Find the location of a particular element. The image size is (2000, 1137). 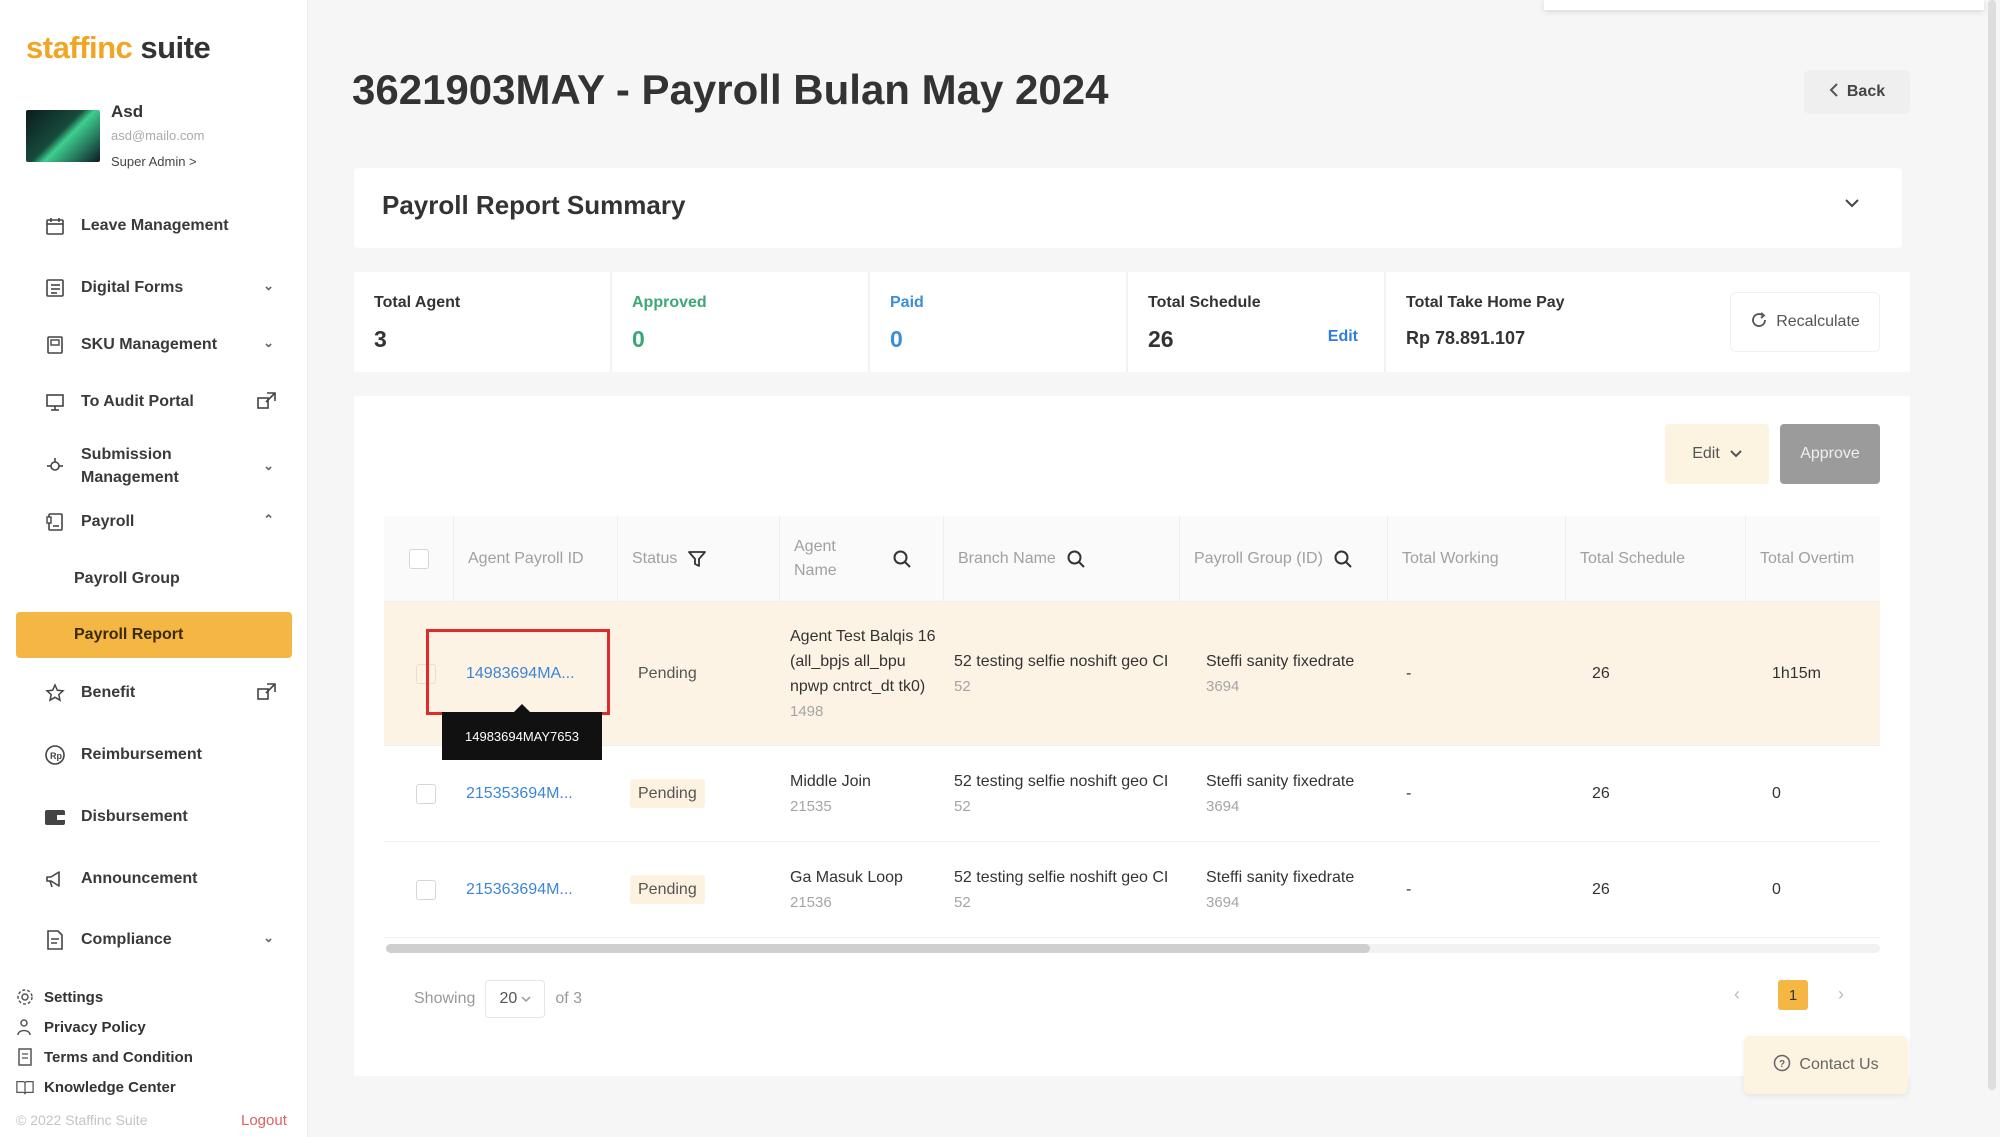

sidebar-item-disbursement: Disbursement is located at coordinates (154, 817).